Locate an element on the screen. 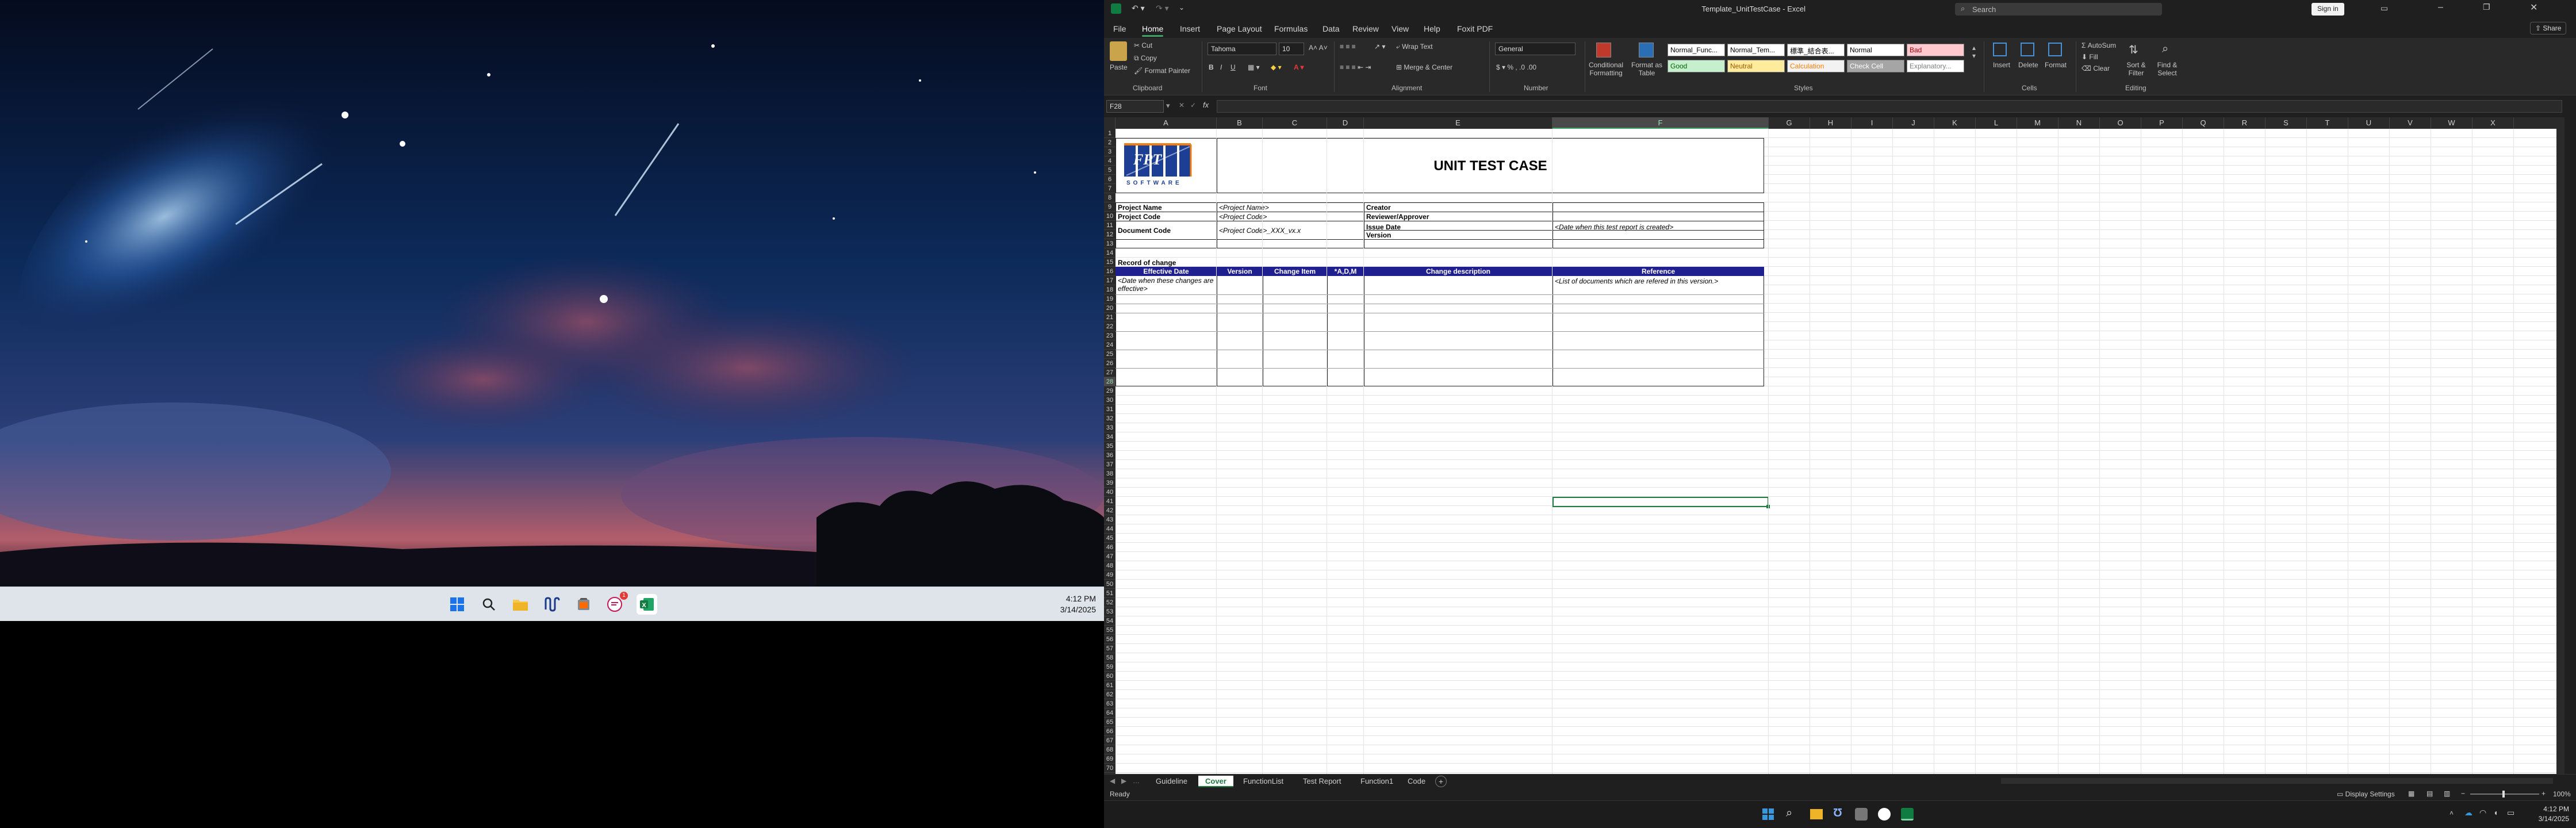  row-header: 5 is located at coordinates (1110, 170).